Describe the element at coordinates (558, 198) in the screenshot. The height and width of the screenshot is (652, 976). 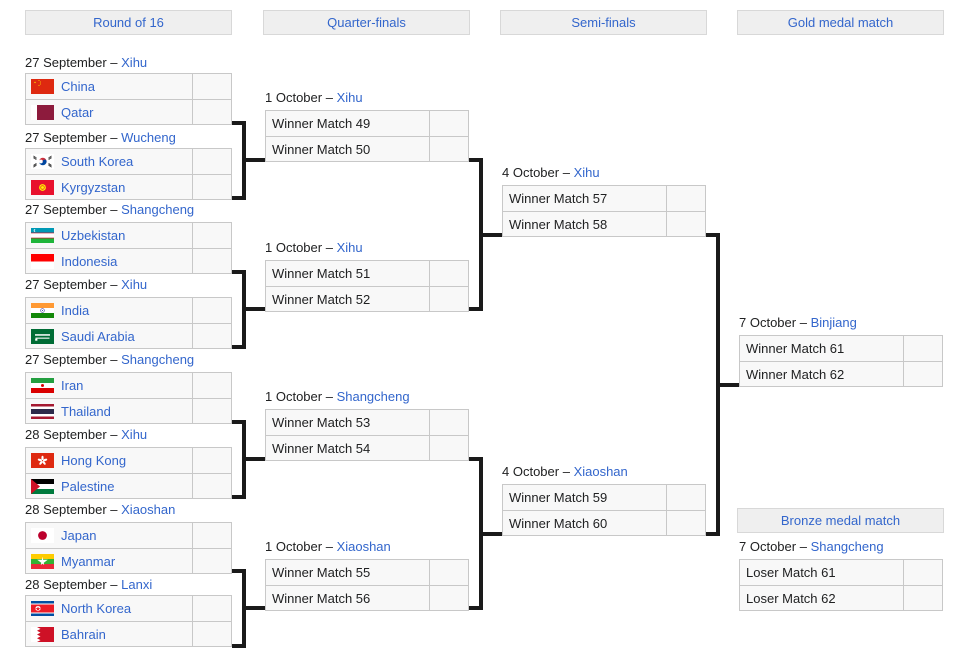
I see `placeholder-label: Winner Match 57` at that location.